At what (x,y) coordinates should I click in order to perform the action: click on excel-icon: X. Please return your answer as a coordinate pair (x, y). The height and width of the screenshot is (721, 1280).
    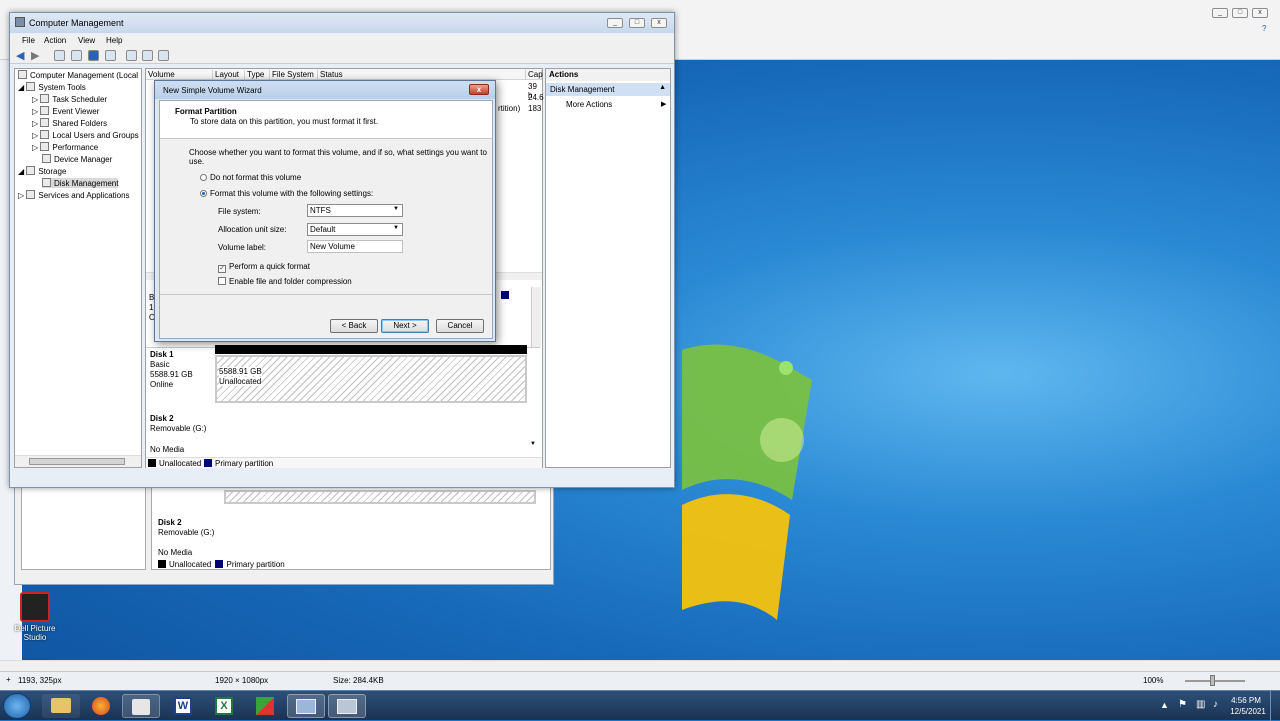
    Looking at the image, I should click on (224, 706).